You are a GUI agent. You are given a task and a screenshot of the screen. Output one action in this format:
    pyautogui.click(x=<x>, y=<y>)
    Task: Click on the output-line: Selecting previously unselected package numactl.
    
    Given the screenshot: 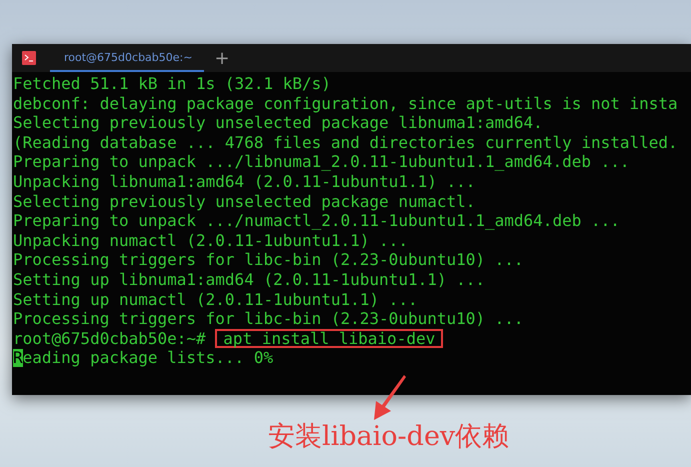 What is the action you would take?
    pyautogui.click(x=244, y=201)
    